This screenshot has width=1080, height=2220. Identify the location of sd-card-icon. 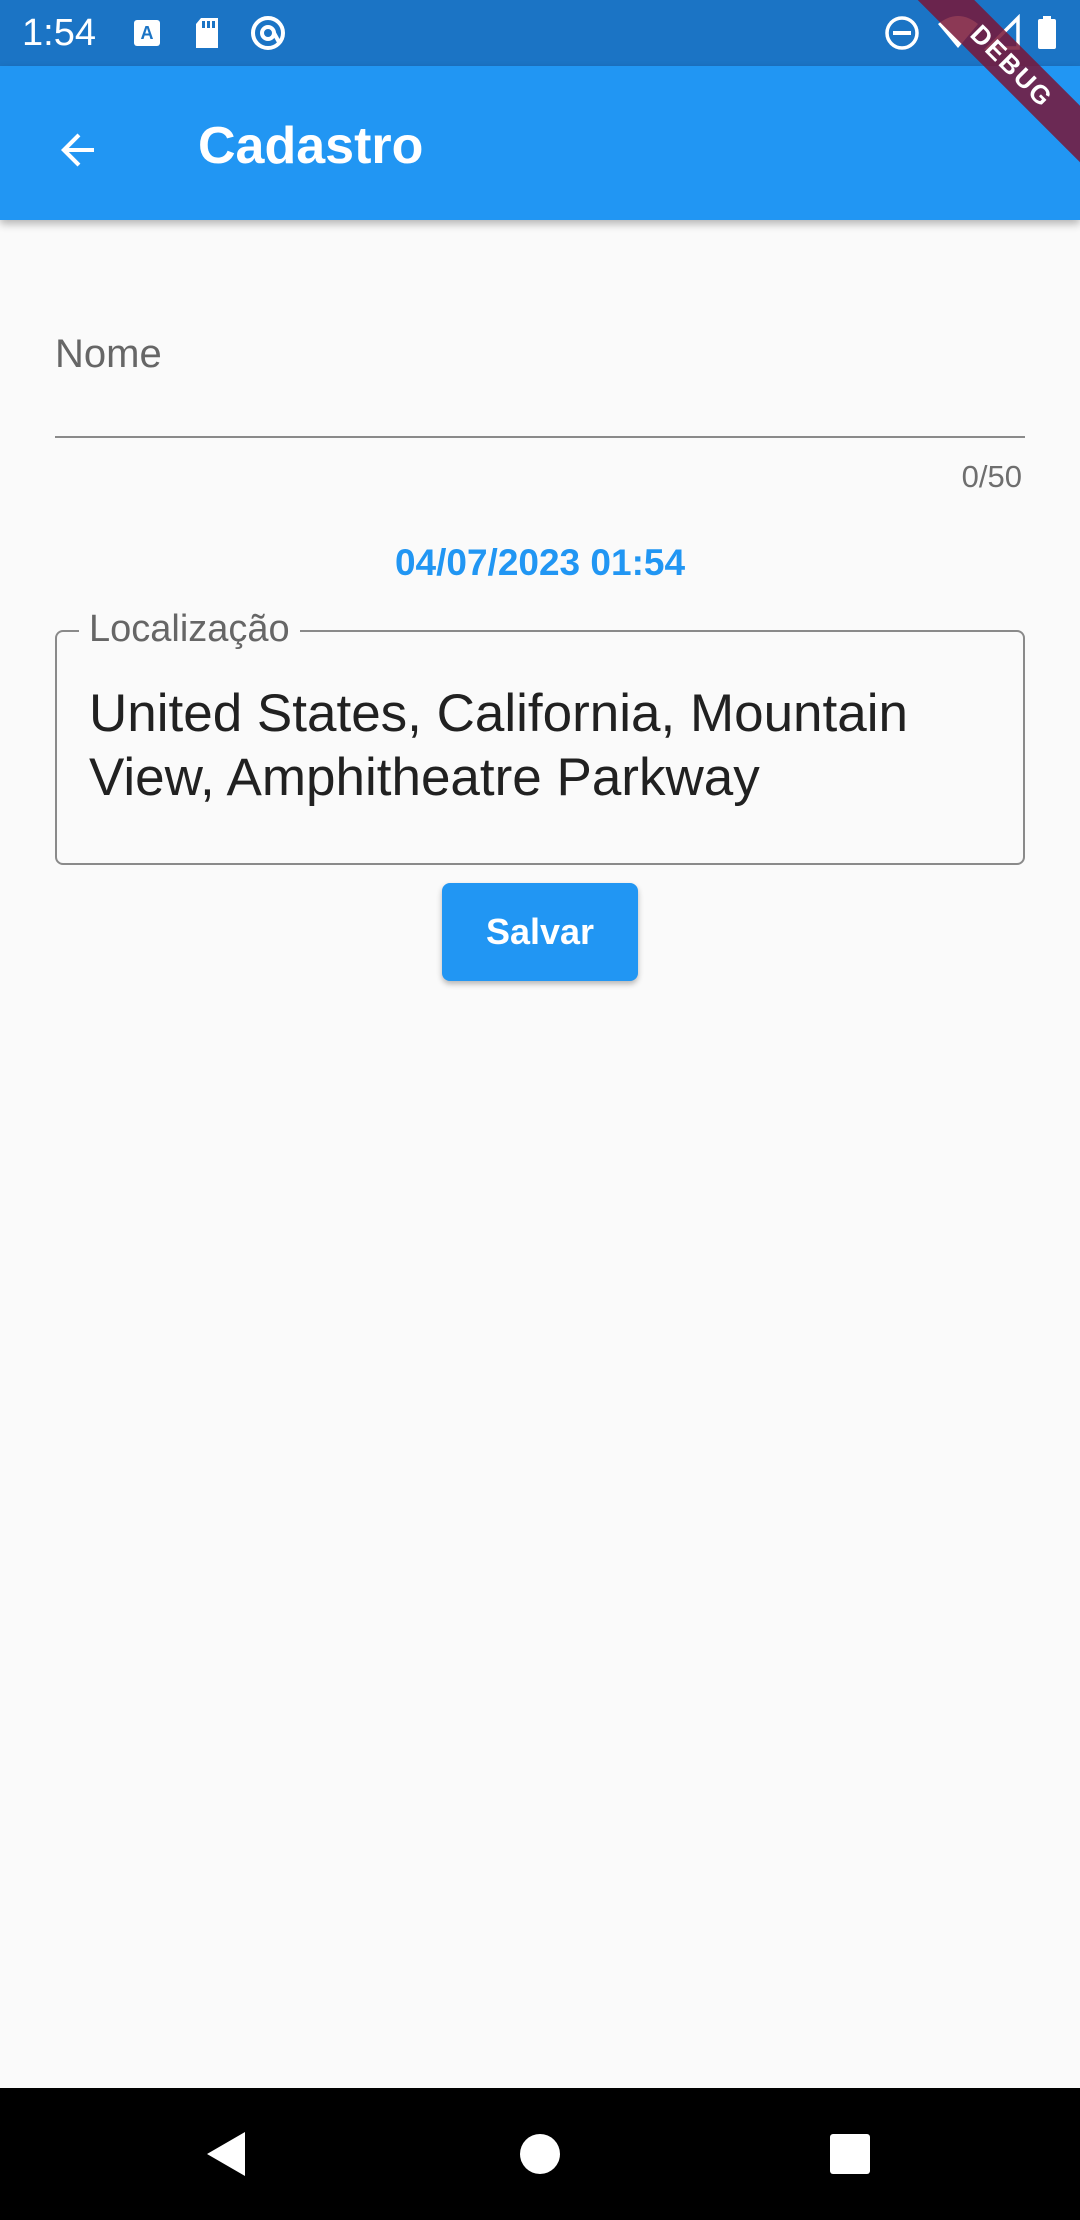
(207, 33).